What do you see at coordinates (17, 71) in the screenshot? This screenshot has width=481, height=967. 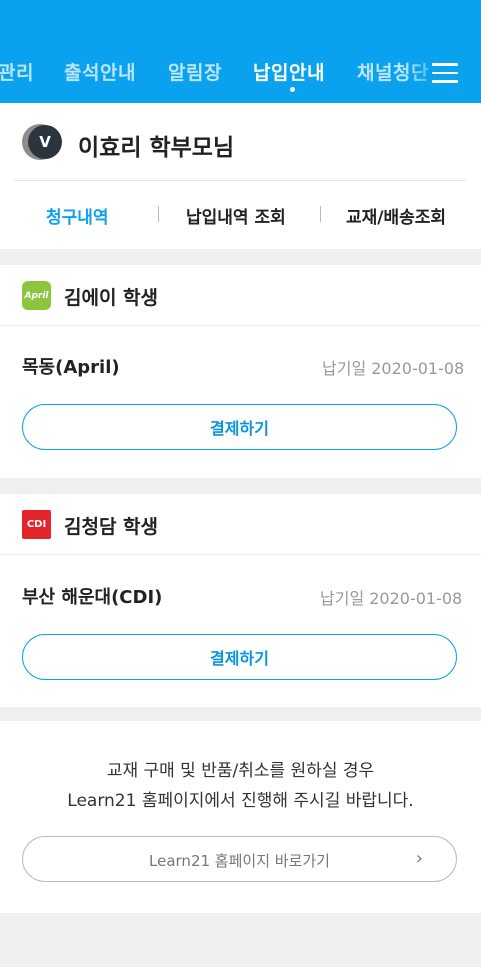 I see `nav-tab-management: 관리` at bounding box center [17, 71].